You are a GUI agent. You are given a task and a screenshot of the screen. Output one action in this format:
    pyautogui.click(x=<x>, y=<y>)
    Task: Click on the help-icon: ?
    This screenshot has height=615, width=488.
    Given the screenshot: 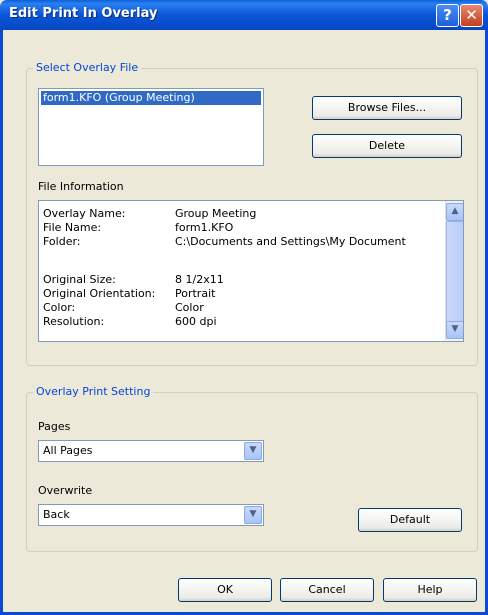 What is the action you would take?
    pyautogui.click(x=447, y=15)
    